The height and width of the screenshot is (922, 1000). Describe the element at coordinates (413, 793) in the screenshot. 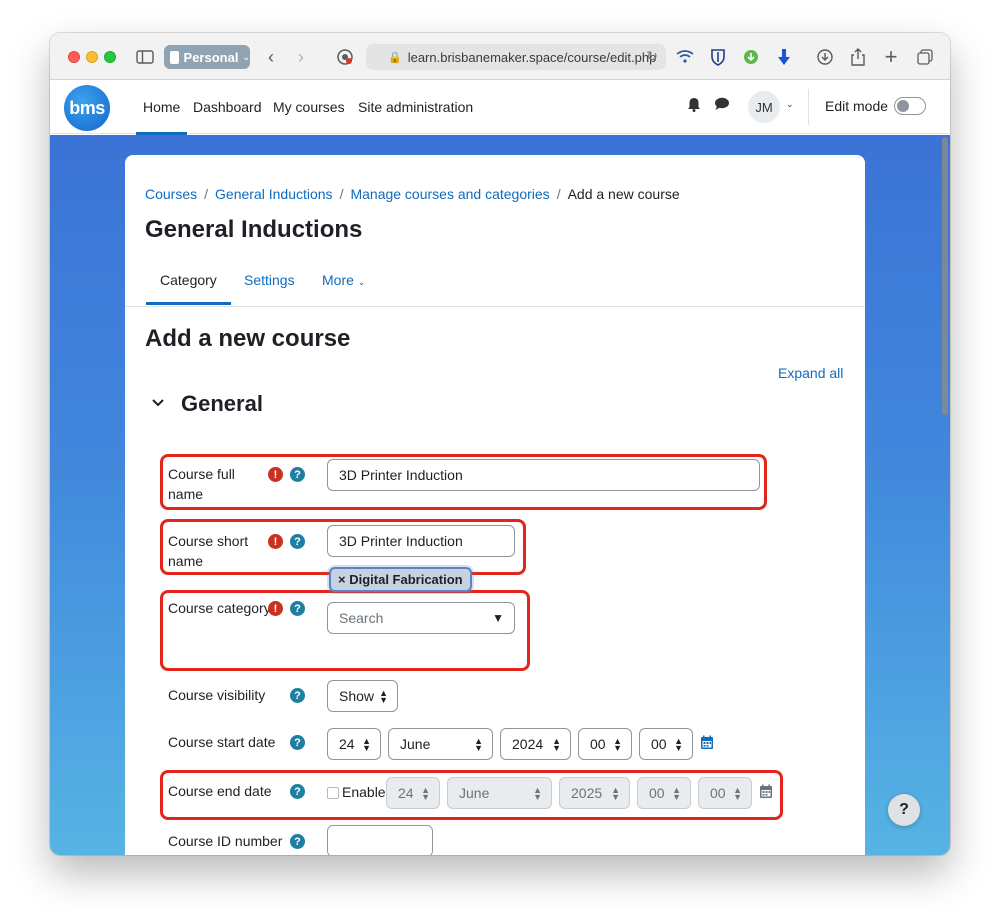

I see `end-day-select: 24 ▲ ▼` at that location.